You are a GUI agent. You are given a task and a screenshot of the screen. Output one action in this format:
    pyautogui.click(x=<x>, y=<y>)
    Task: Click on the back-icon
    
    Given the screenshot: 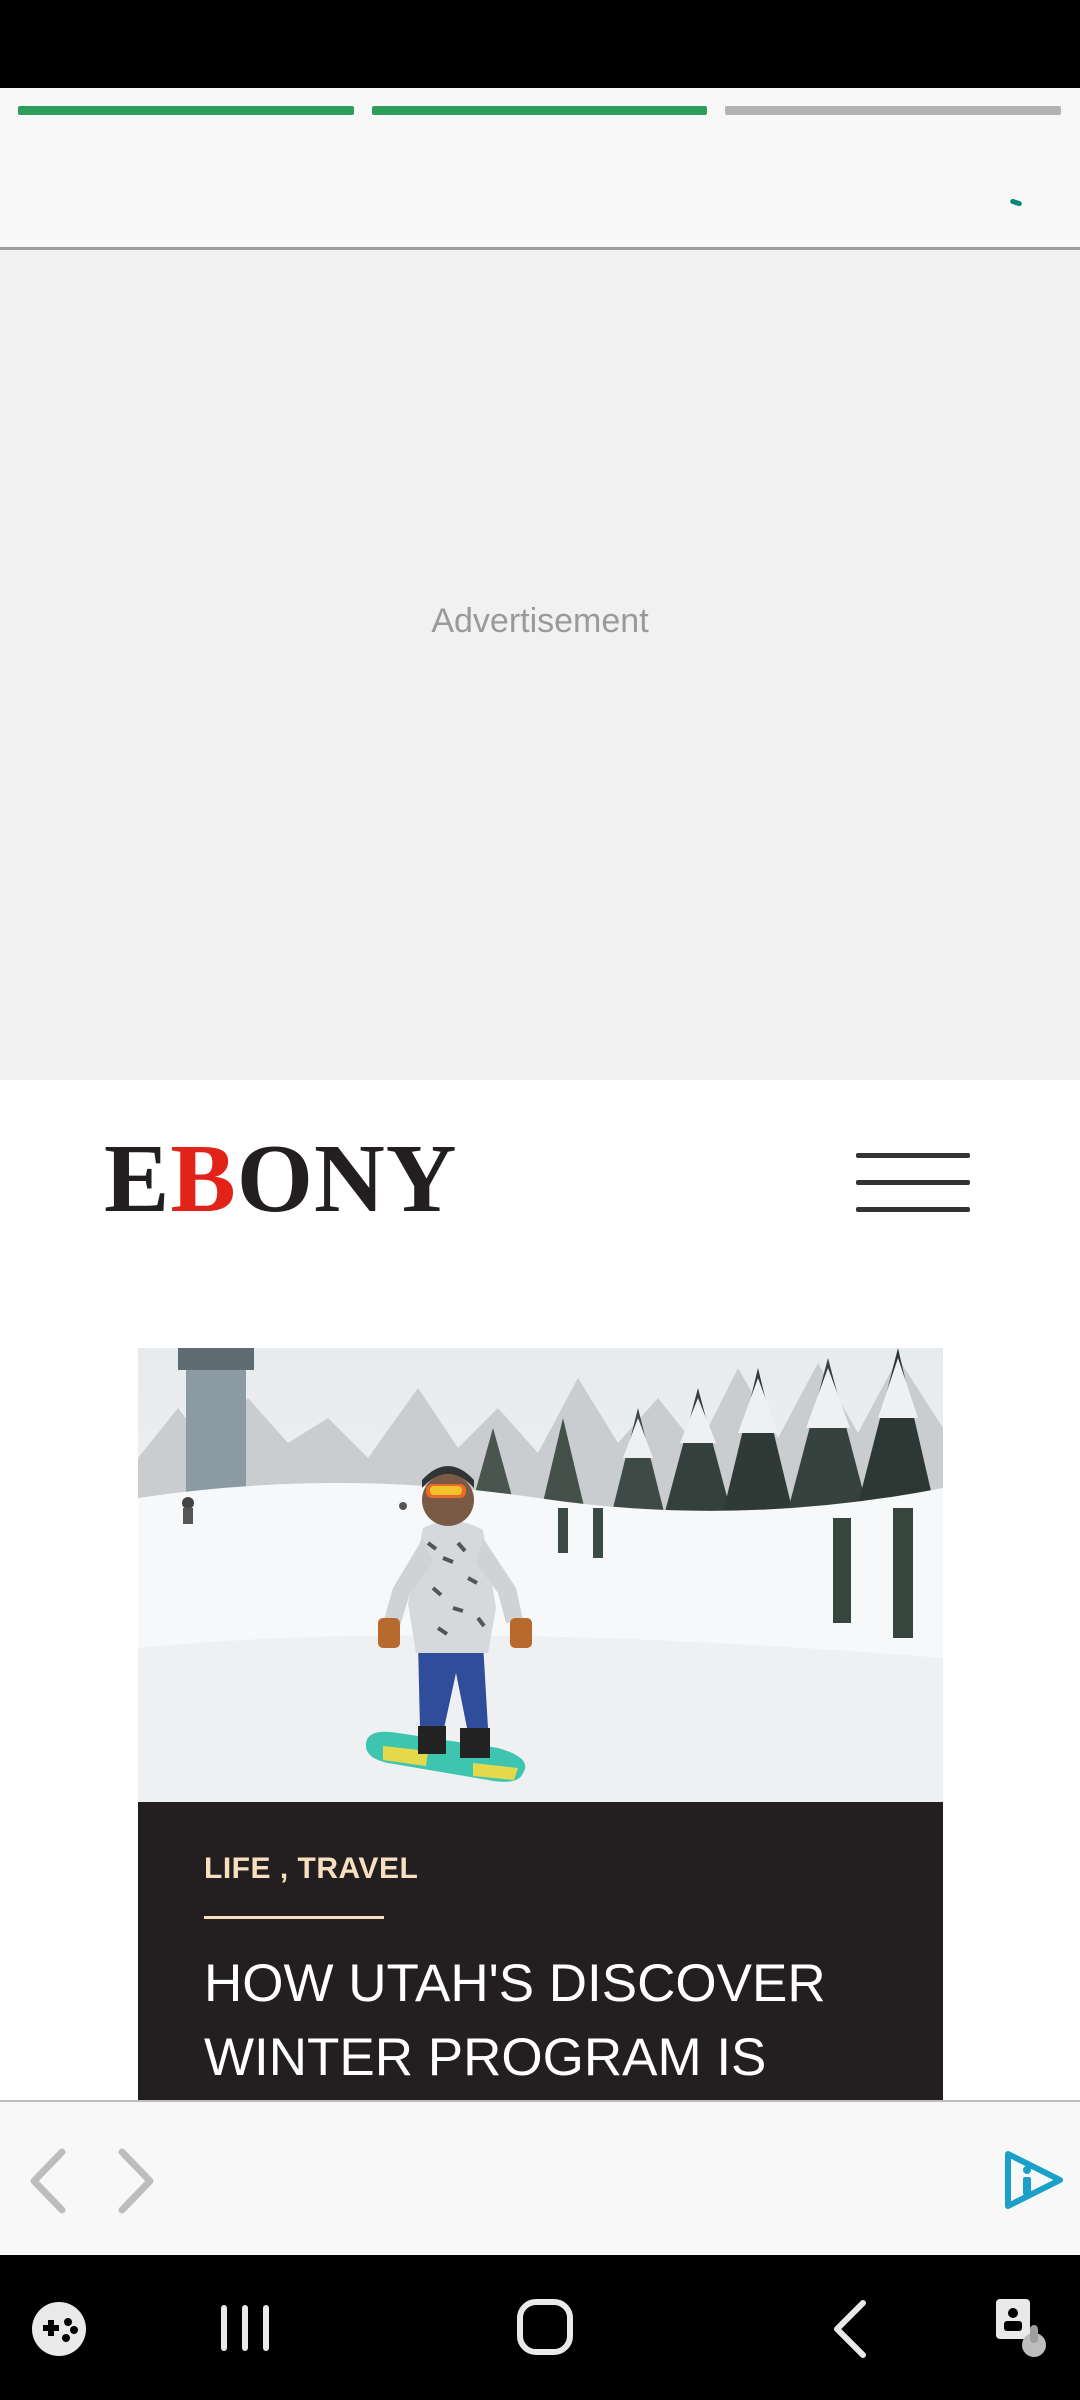 What is the action you would take?
    pyautogui.click(x=850, y=2329)
    